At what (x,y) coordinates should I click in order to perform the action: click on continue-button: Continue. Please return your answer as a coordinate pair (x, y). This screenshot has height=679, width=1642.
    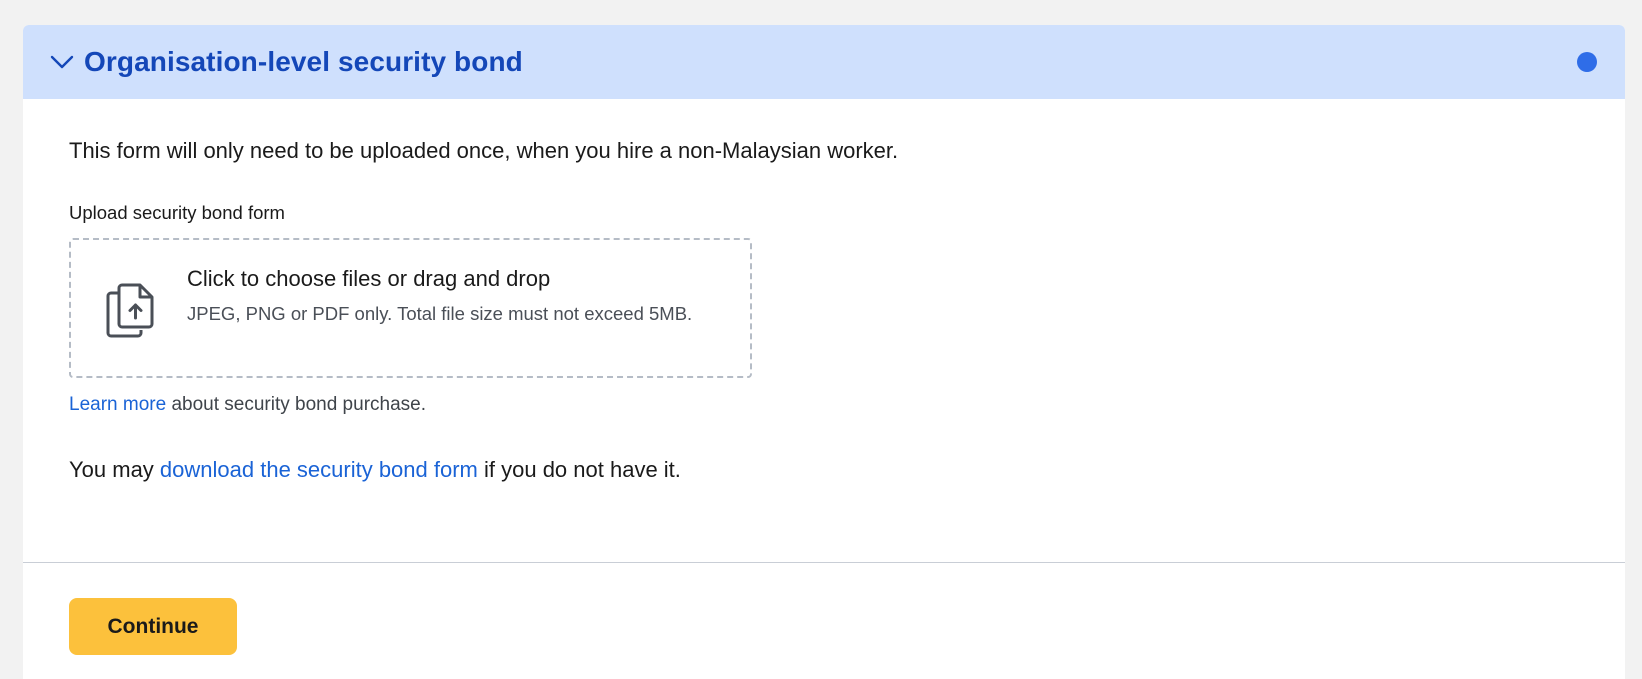
    Looking at the image, I should click on (153, 626).